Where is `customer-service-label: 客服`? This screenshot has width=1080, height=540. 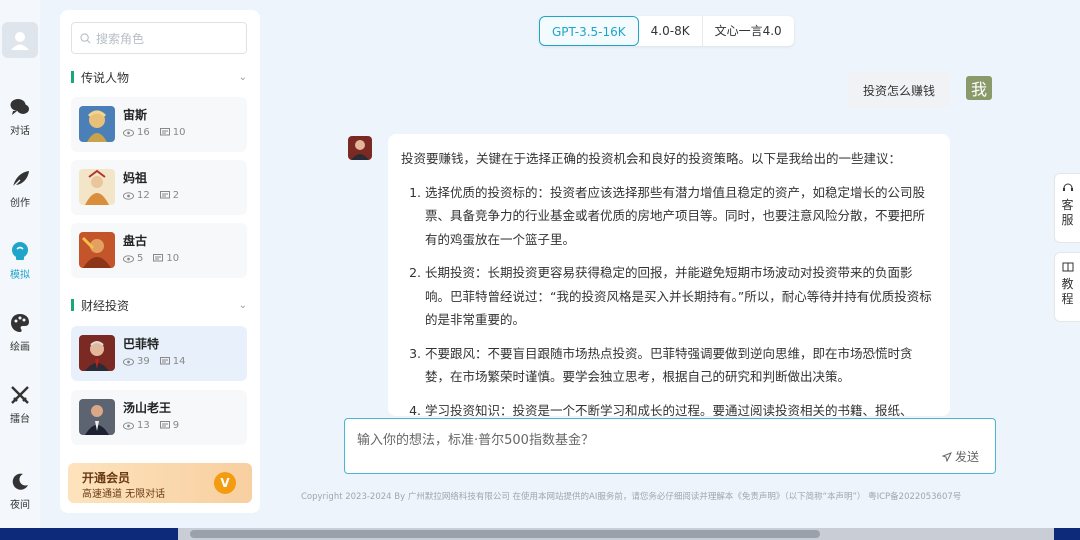 customer-service-label: 客服 is located at coordinates (1067, 212).